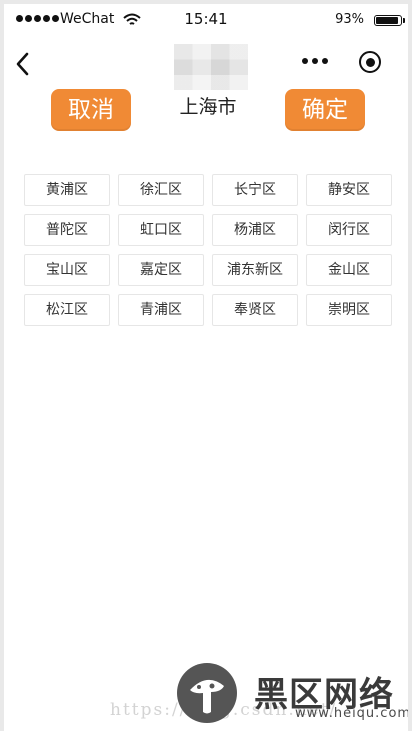  Describe the element at coordinates (67, 230) in the screenshot. I see `district-item: 普陀区` at that location.